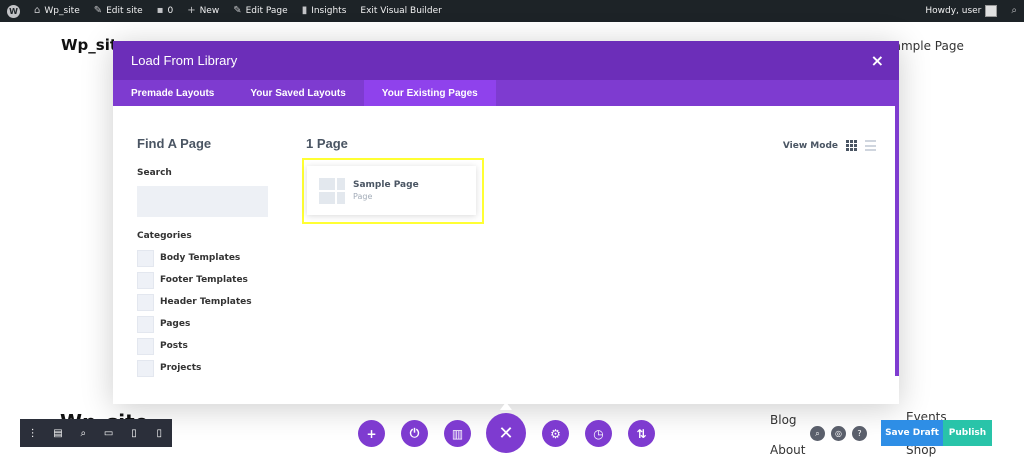  What do you see at coordinates (83, 433) in the screenshot?
I see `zoom-icon: ⌕` at bounding box center [83, 433].